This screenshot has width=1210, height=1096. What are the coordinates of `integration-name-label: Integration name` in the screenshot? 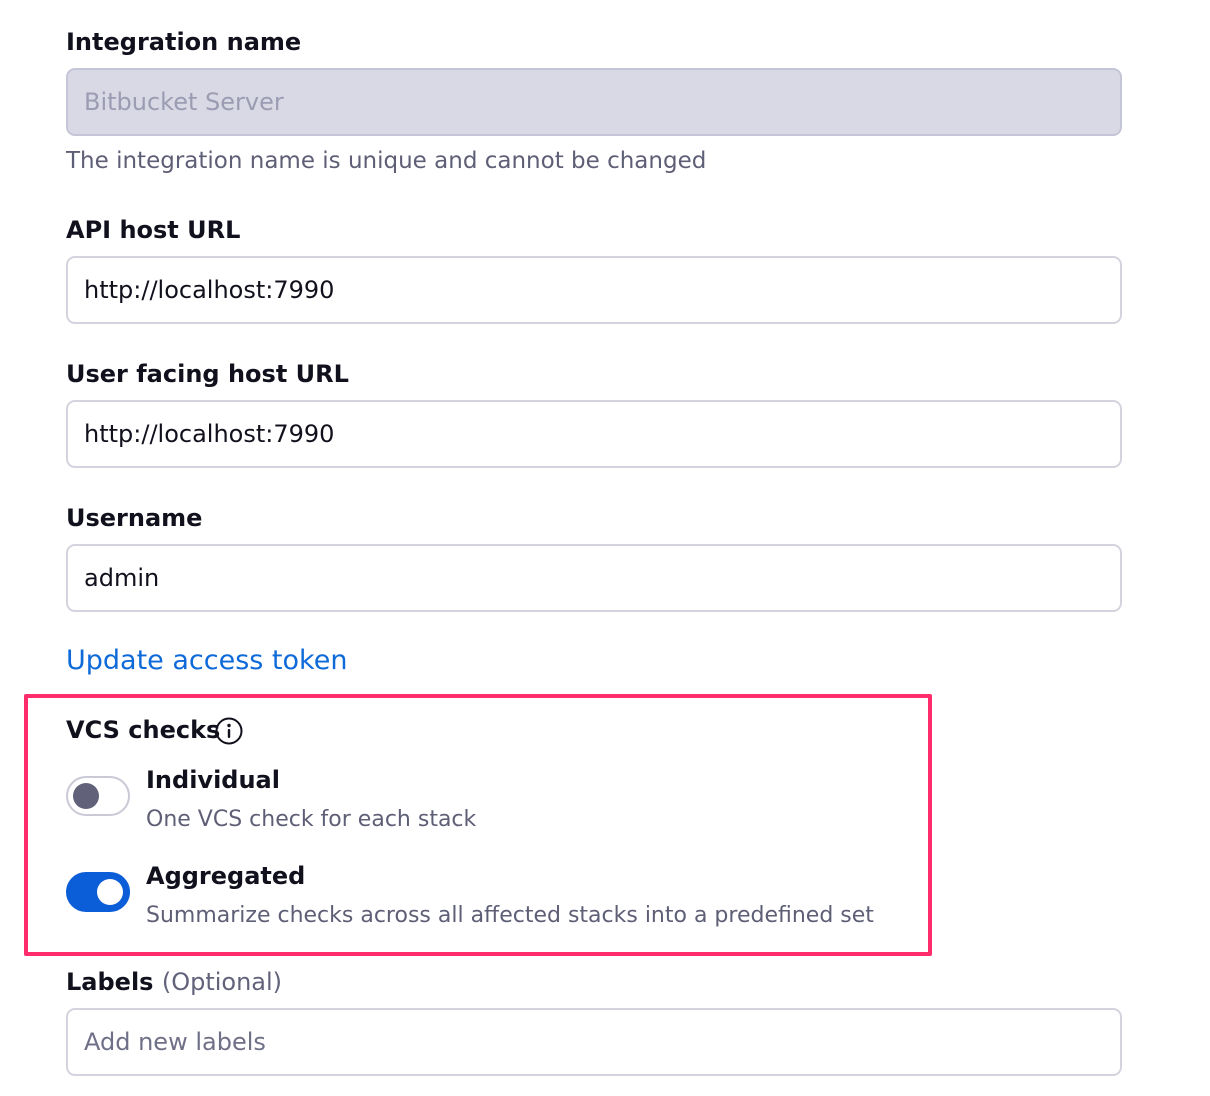 It's located at (184, 42).